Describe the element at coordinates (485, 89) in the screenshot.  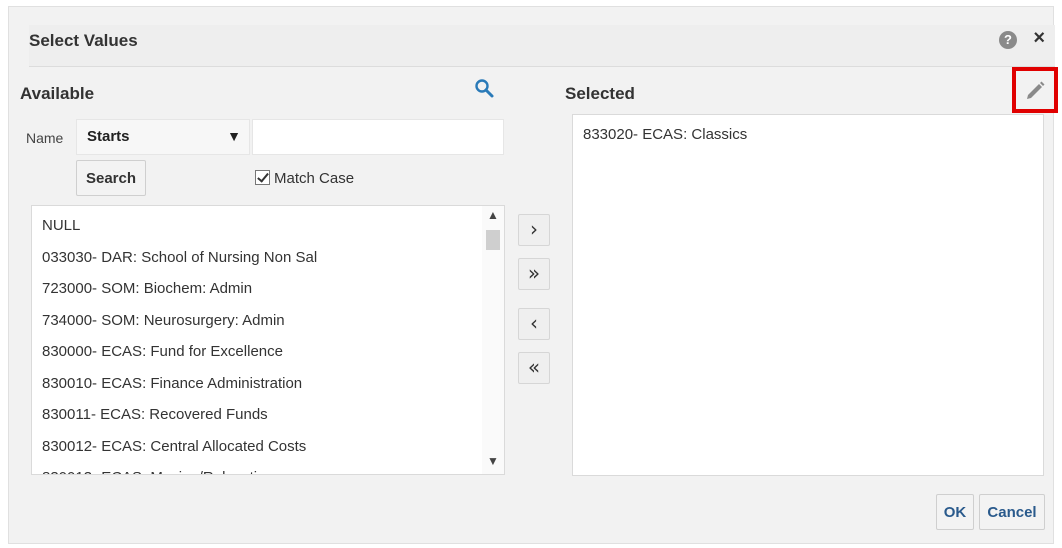
I see `search-icon` at that location.